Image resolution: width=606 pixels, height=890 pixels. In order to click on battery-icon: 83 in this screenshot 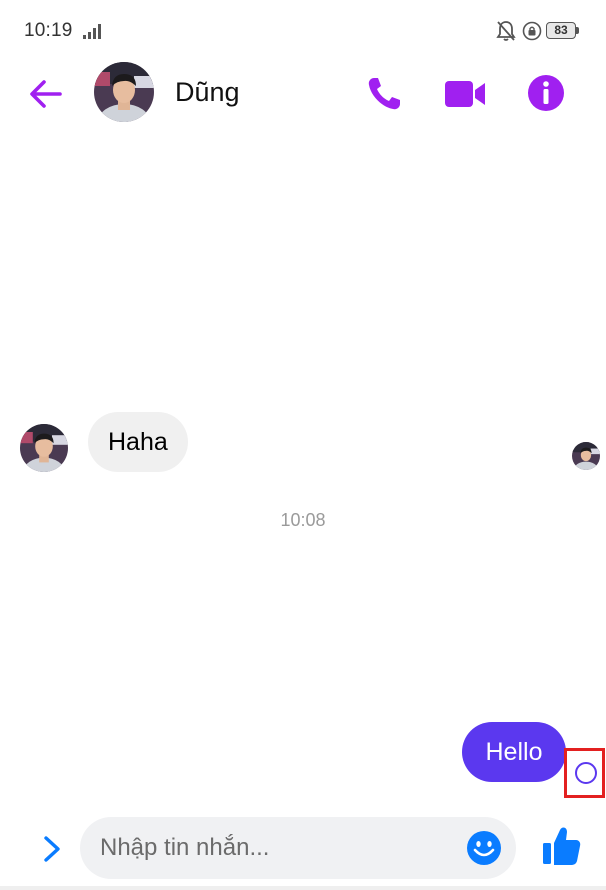, I will do `click(561, 30)`.